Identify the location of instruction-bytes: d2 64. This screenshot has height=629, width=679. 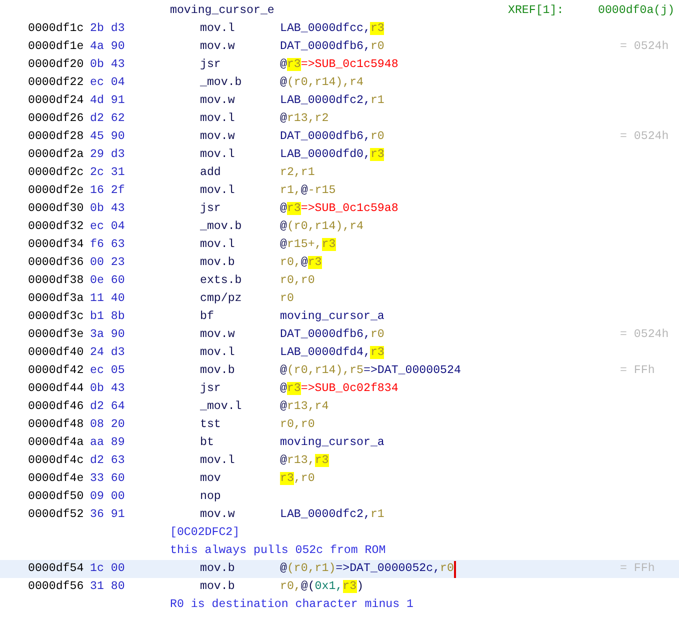
(108, 407).